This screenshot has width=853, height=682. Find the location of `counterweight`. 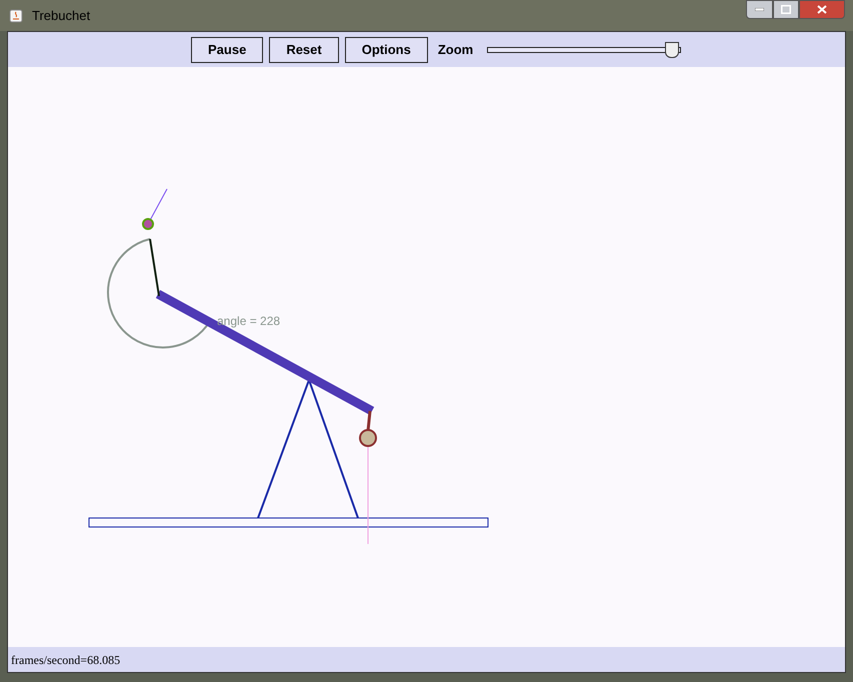

counterweight is located at coordinates (368, 438).